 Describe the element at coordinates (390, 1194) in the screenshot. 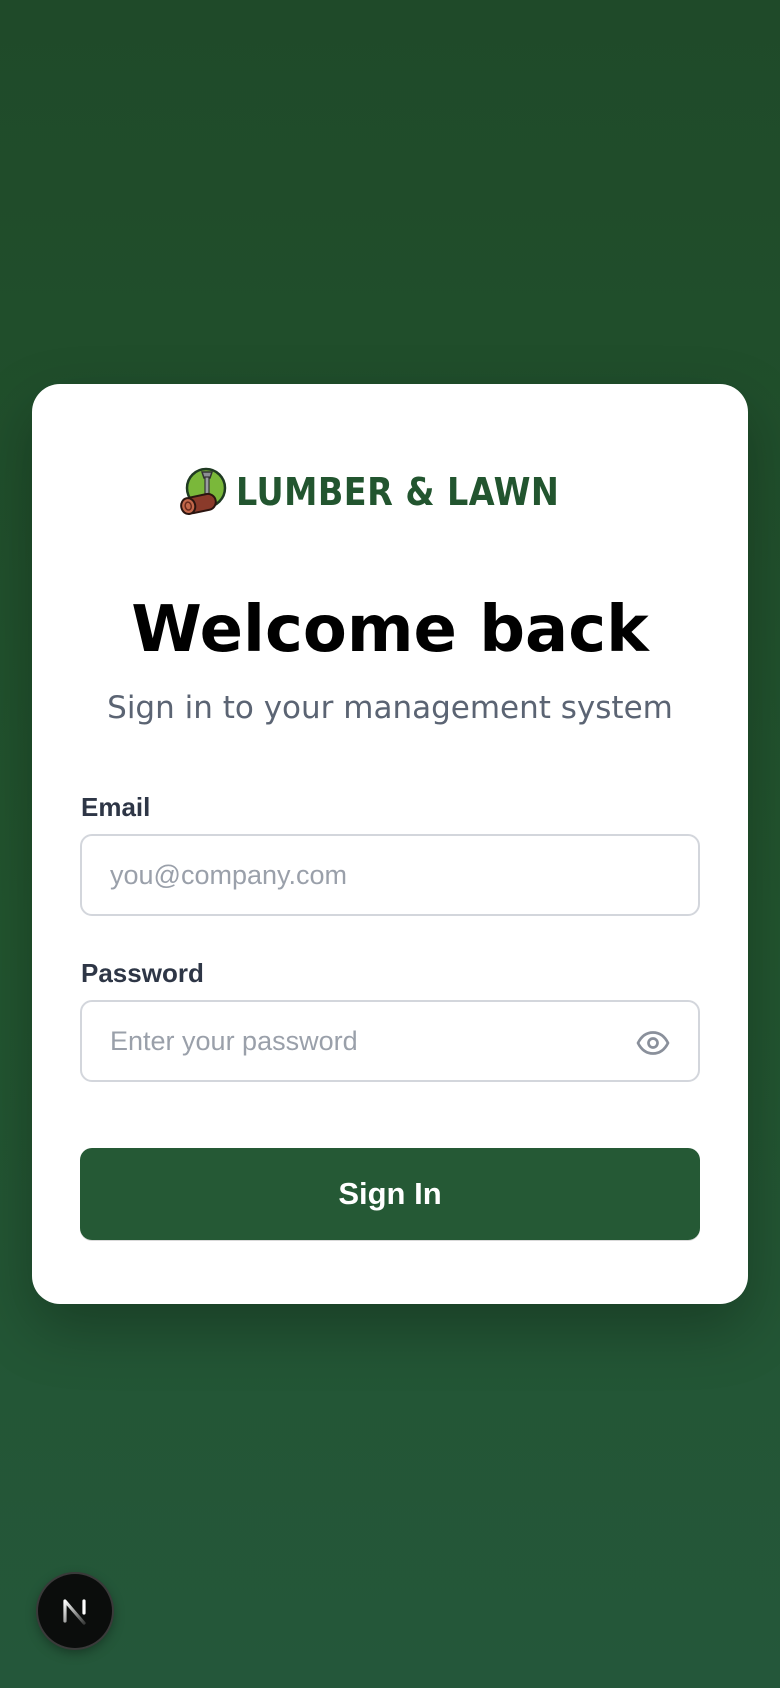

I see `sign-in-button: Sign In` at that location.